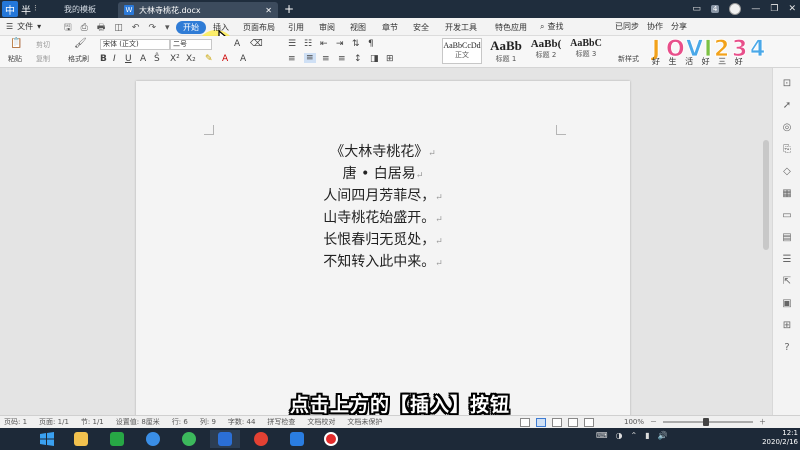 Image resolution: width=800 pixels, height=450 pixels. Describe the element at coordinates (268, 10) in the screenshot. I see `tab-close-icon: ✕` at that location.